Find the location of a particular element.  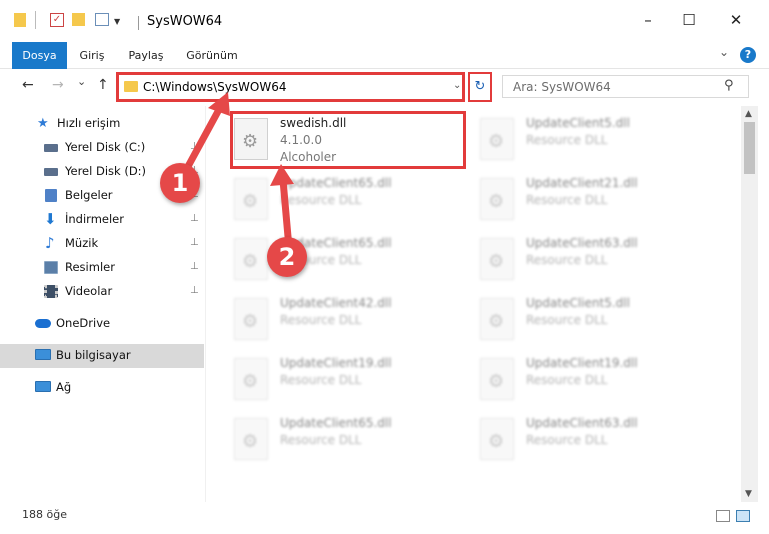

callout-2: 2 is located at coordinates (287, 257).